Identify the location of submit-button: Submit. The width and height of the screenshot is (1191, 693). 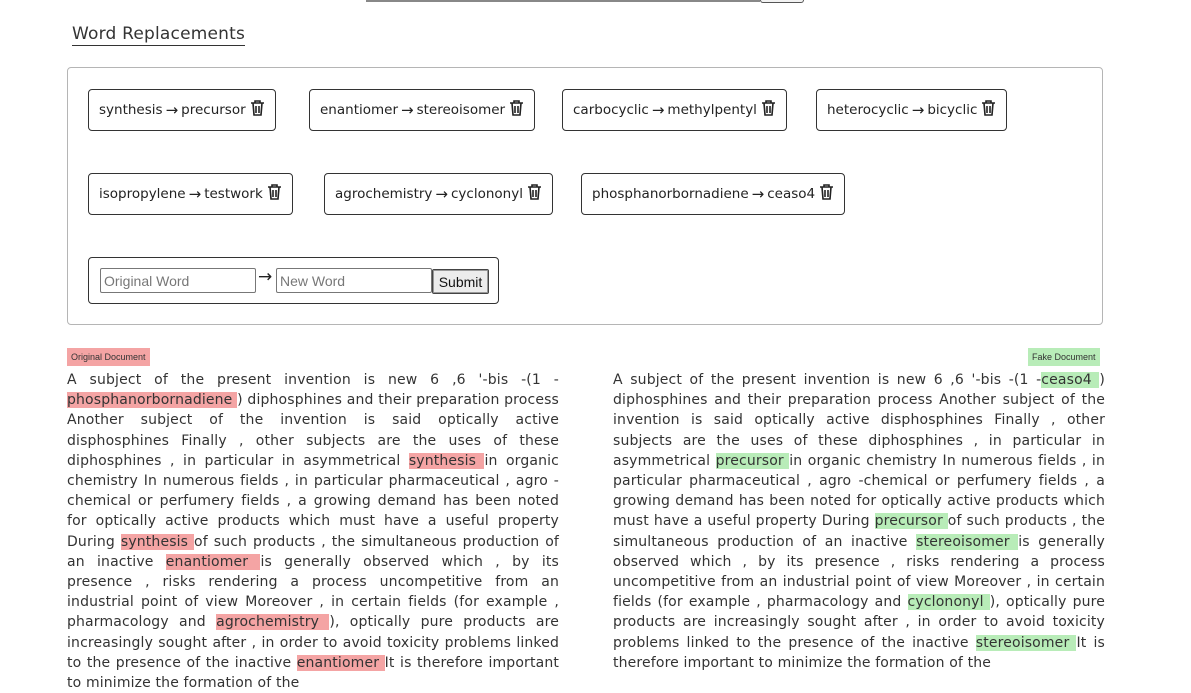
(460, 281).